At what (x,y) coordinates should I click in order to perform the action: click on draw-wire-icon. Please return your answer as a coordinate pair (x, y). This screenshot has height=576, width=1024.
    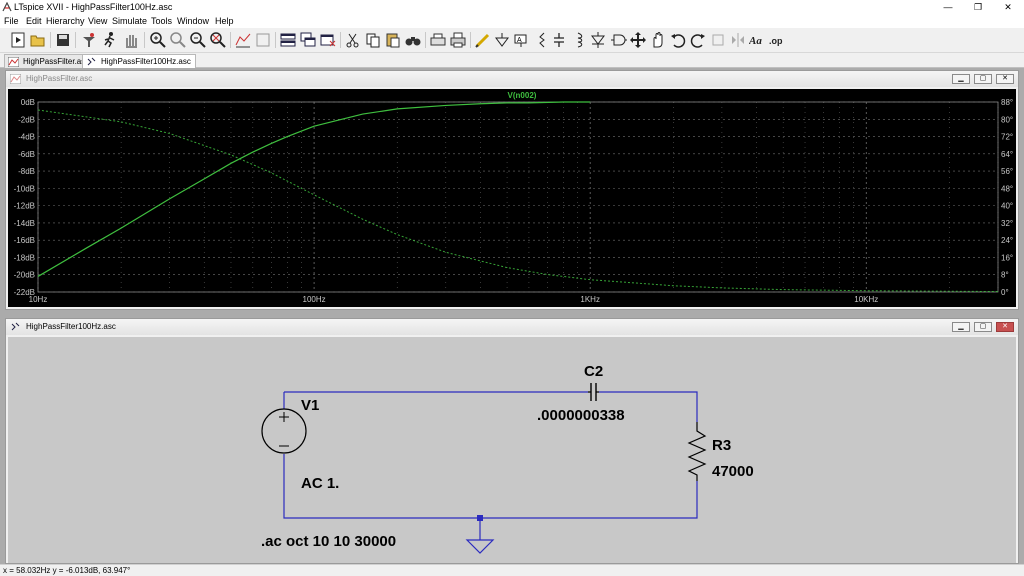
    Looking at the image, I should click on (483, 40).